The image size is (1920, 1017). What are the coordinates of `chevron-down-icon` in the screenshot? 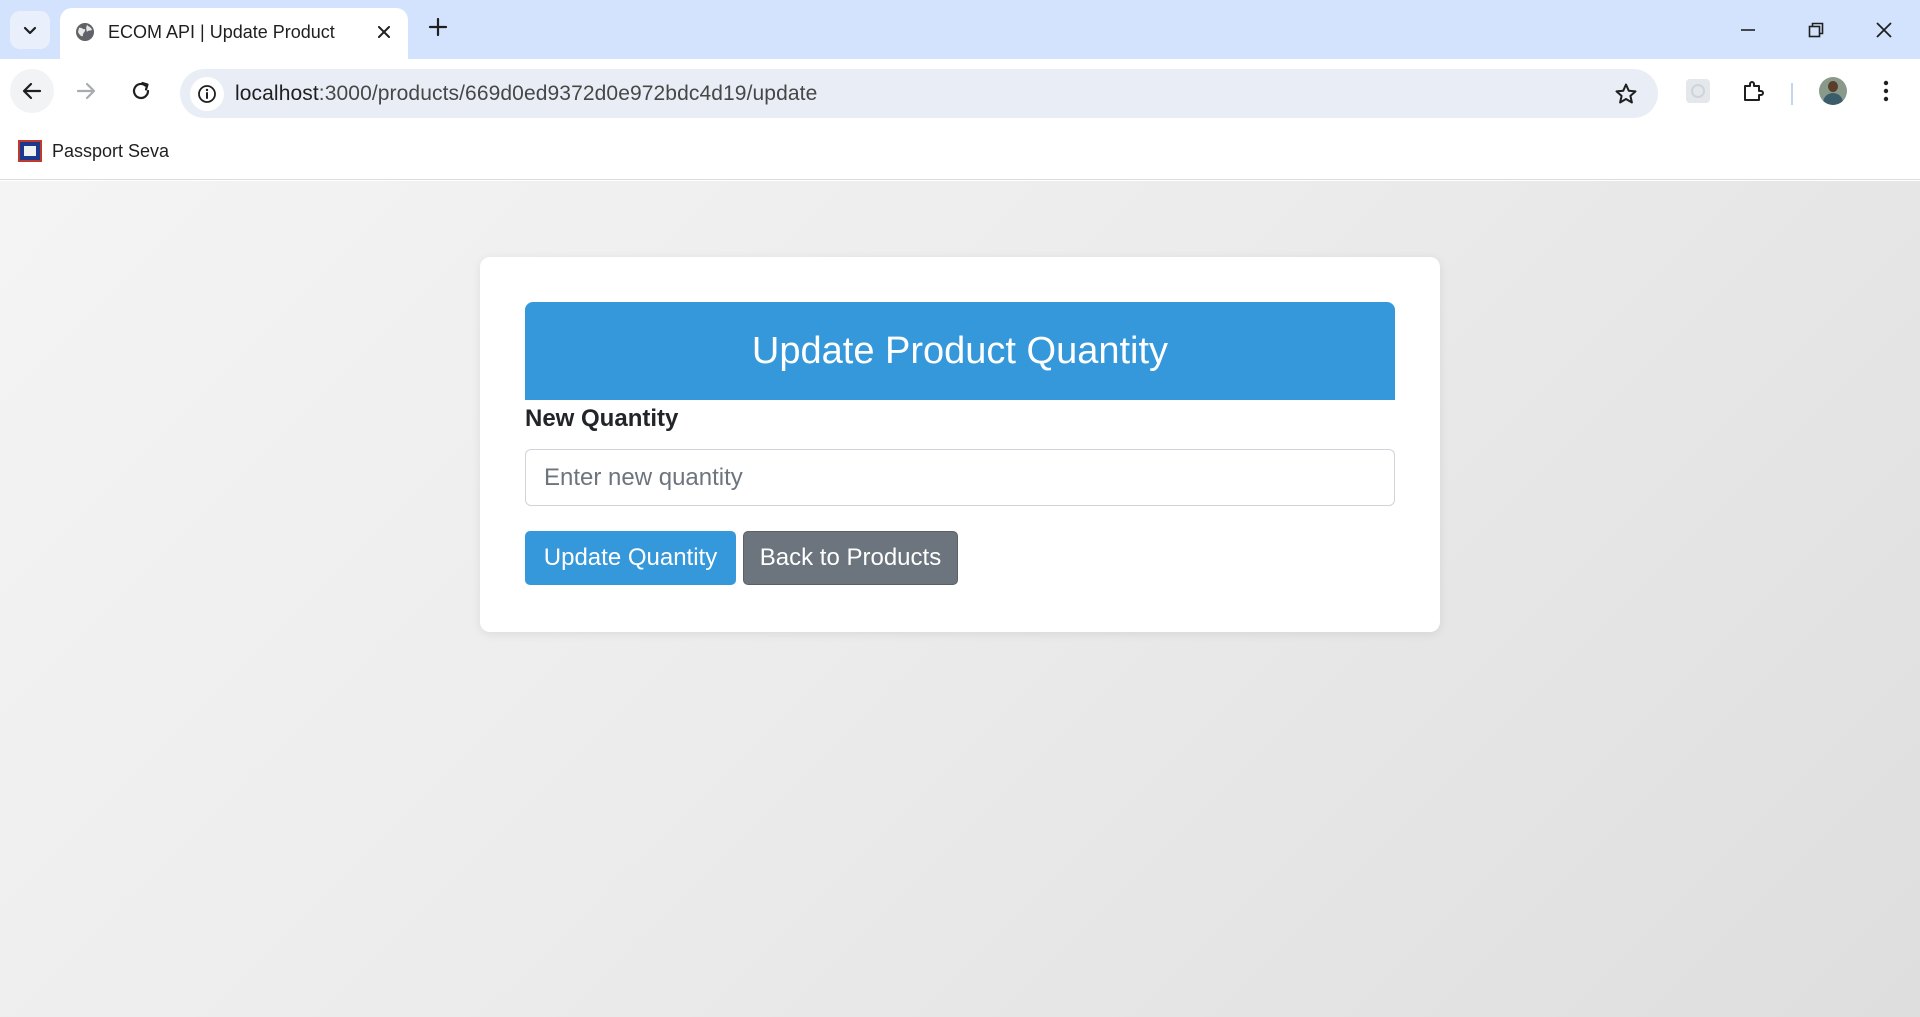 It's located at (30, 30).